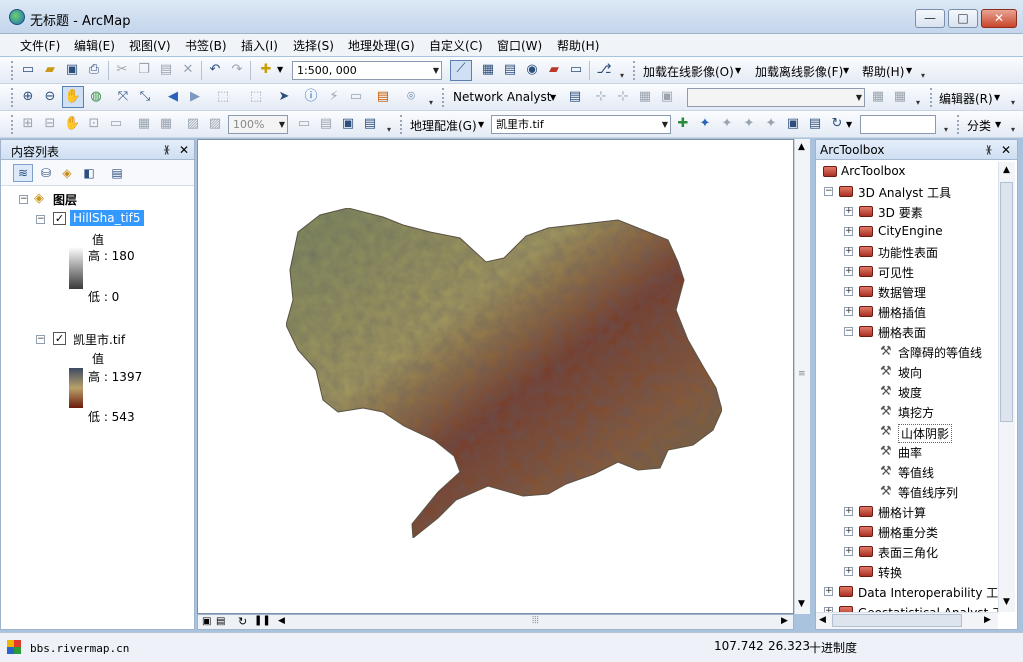 Image resolution: width=1023 pixels, height=662 pixels. I want to click on link-table-icon: ▤, so click(815, 124).